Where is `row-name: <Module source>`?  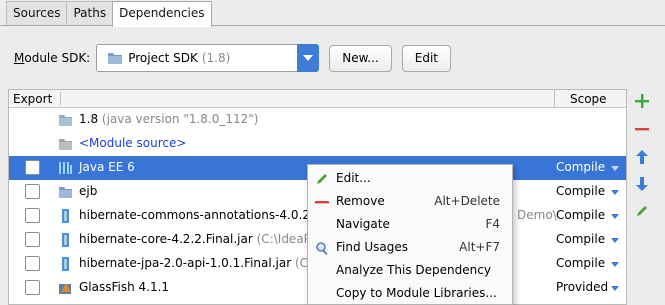
row-name: <Module source> is located at coordinates (133, 143).